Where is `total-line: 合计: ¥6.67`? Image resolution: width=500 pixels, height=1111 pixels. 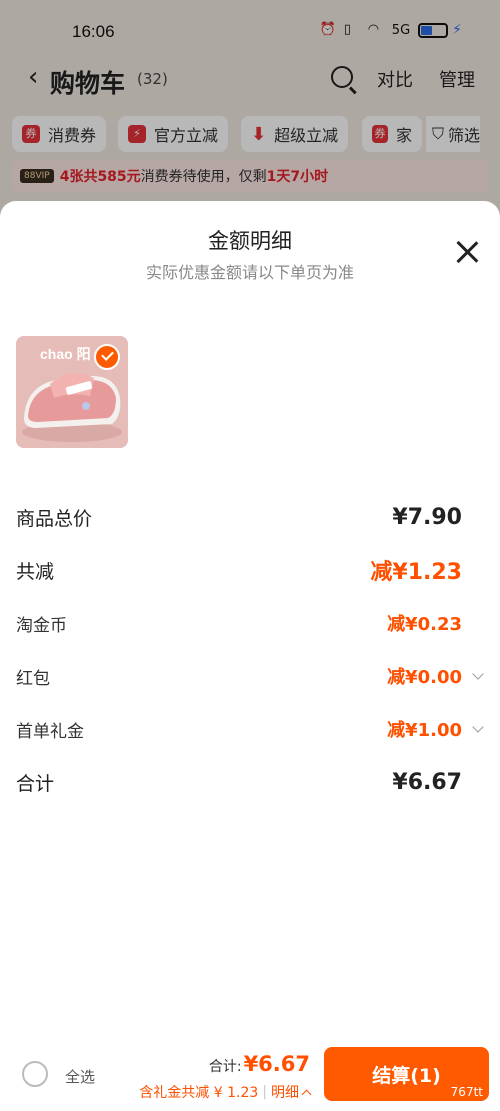 total-line: 合计: ¥6.67 is located at coordinates (259, 1064).